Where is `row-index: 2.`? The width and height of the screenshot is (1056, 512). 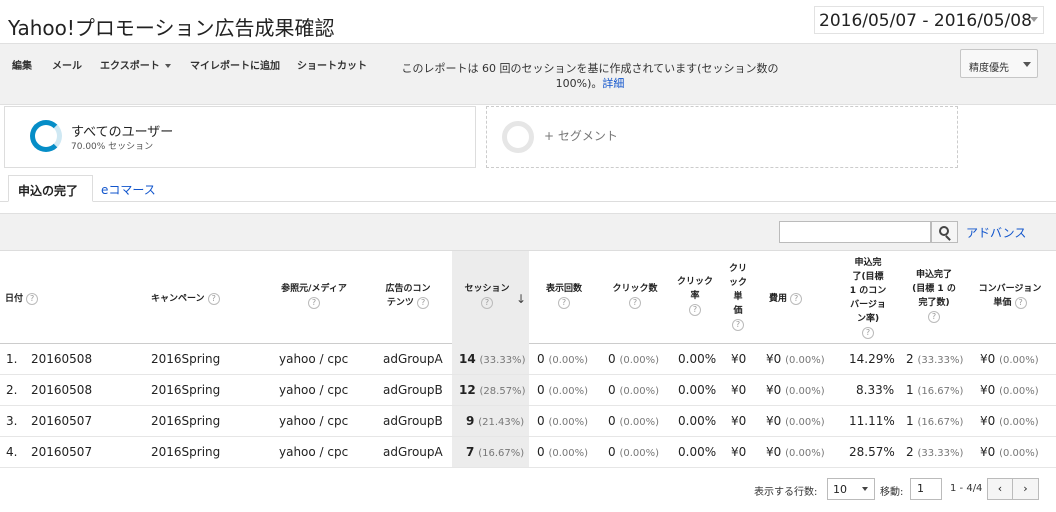 row-index: 2. is located at coordinates (12, 390).